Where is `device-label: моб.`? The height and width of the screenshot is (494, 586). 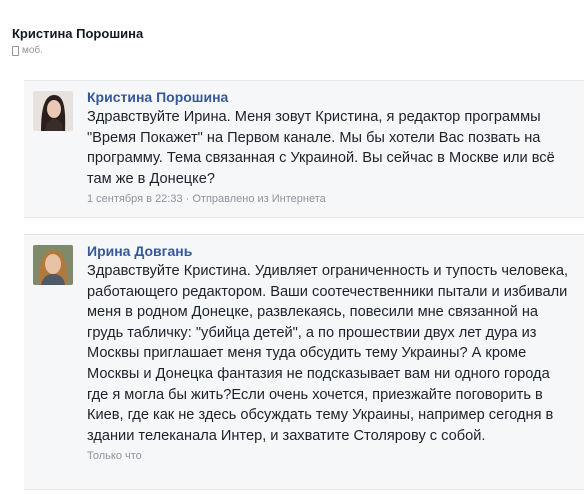 device-label: моб. is located at coordinates (32, 50).